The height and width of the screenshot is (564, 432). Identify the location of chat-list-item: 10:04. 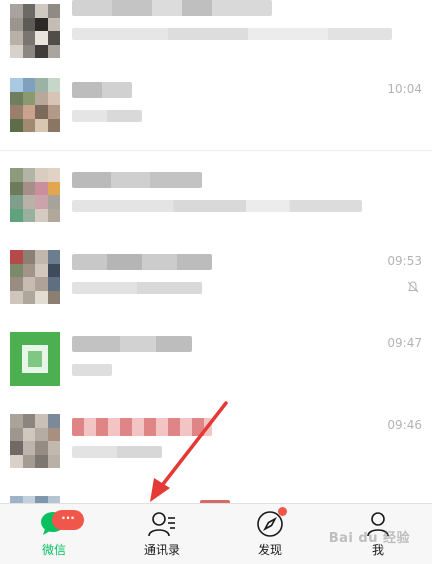
(216, 109).